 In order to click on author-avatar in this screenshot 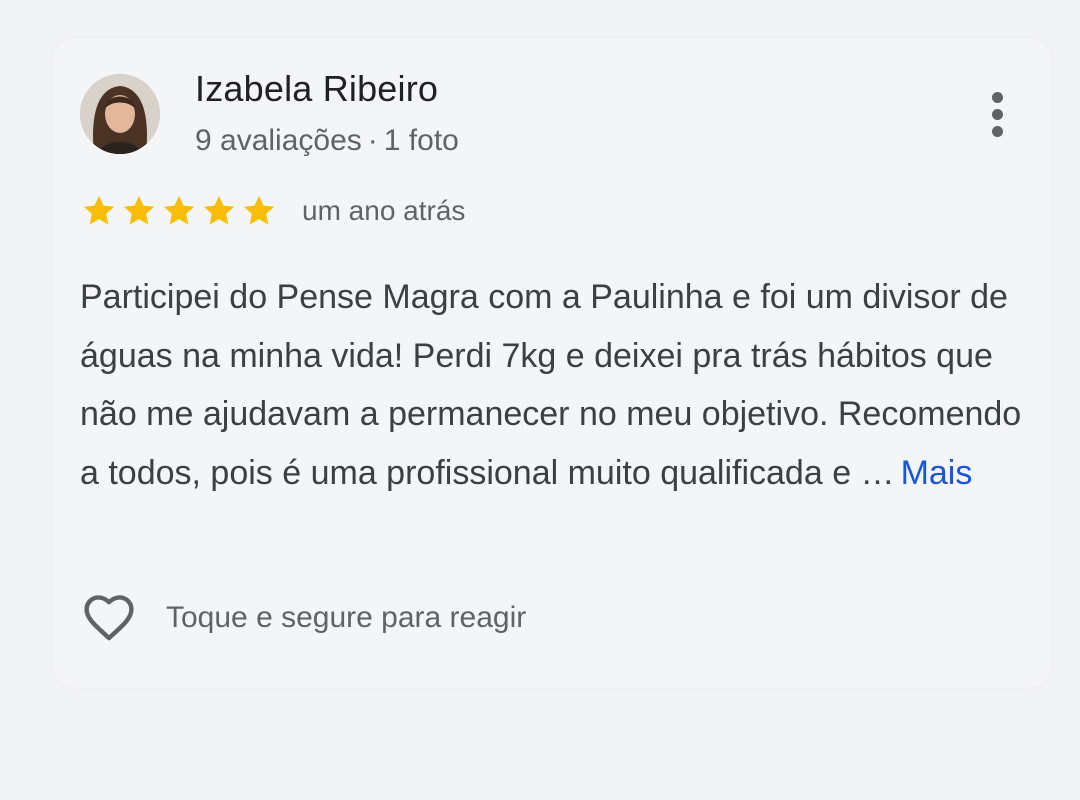, I will do `click(120, 114)`.